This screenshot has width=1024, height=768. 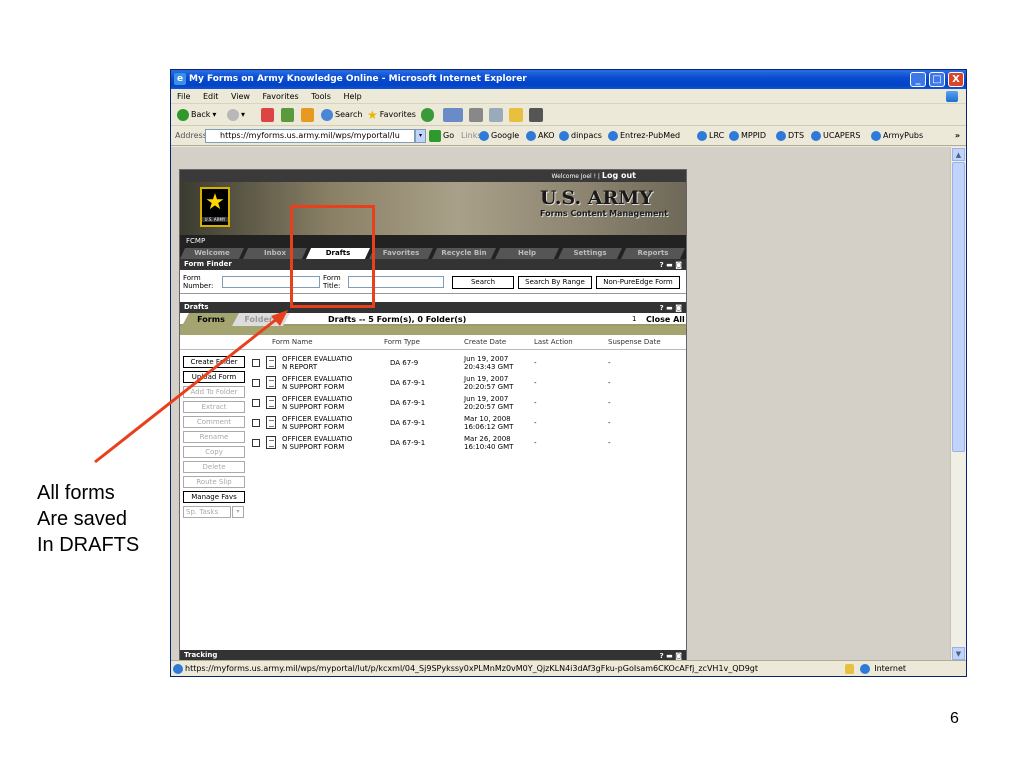 What do you see at coordinates (634, 342) in the screenshot?
I see `col-suspense-date: Suspense Date` at bounding box center [634, 342].